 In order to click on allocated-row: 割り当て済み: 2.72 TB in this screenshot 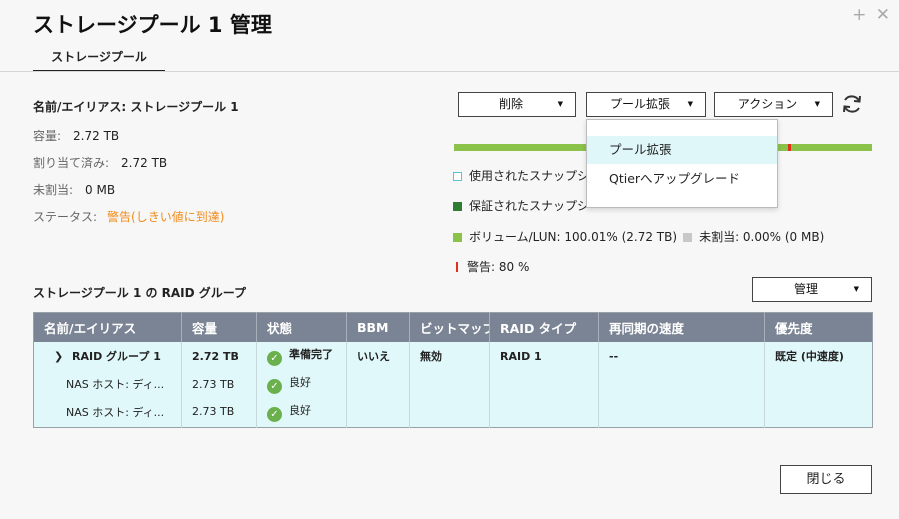, I will do `click(100, 162)`.